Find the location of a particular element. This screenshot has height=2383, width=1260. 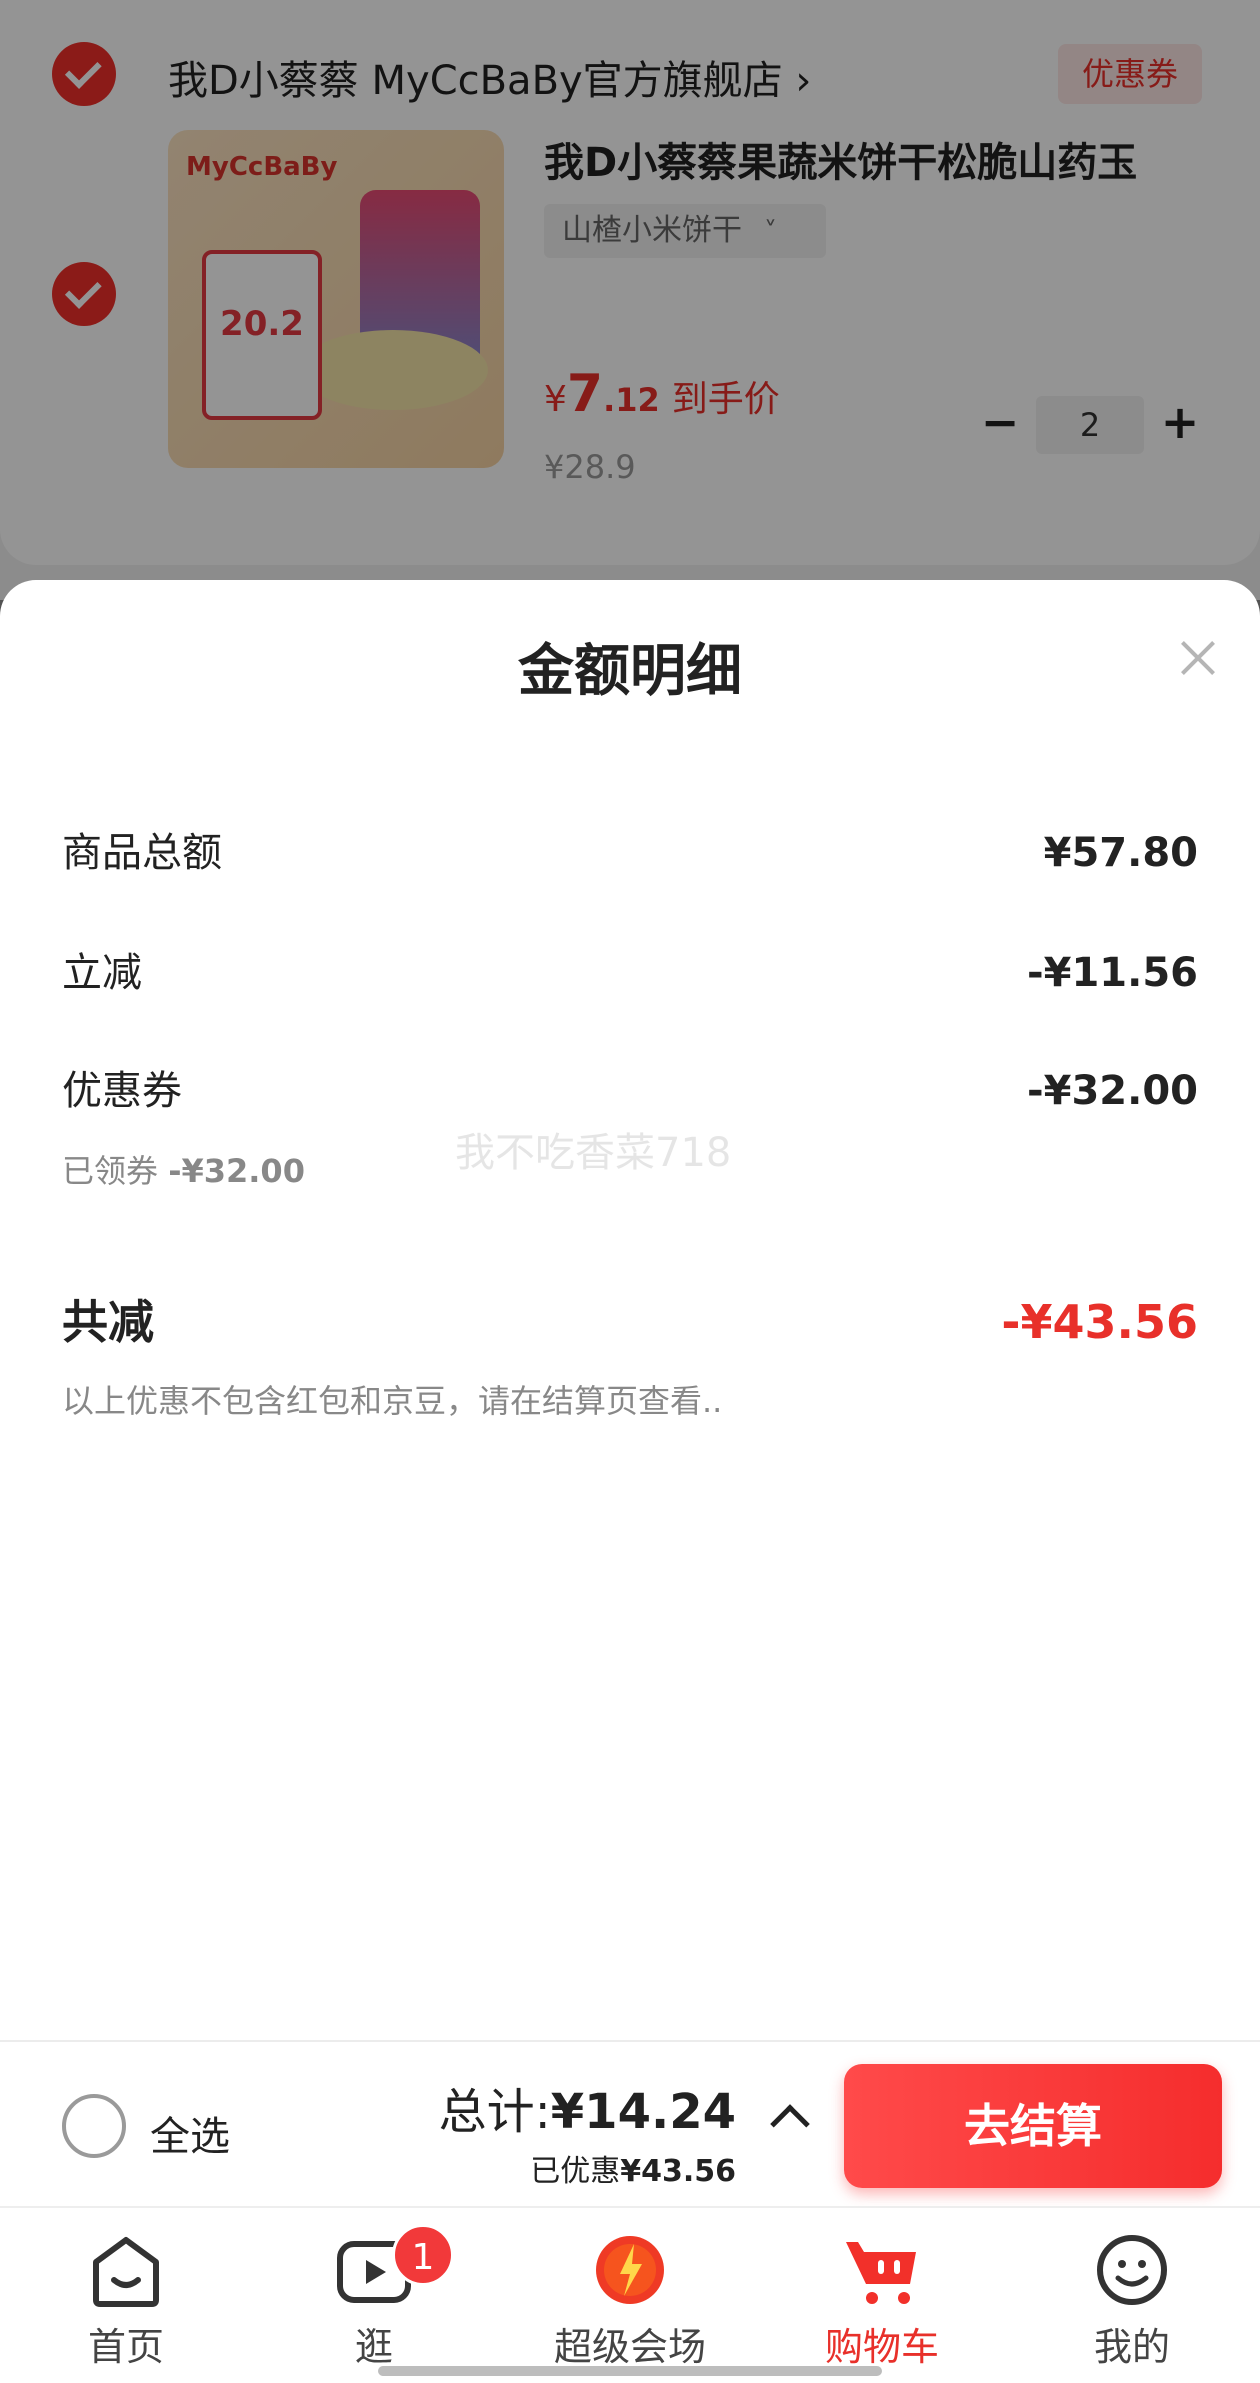

tab-profile: 我的 is located at coordinates (1132, 2295).